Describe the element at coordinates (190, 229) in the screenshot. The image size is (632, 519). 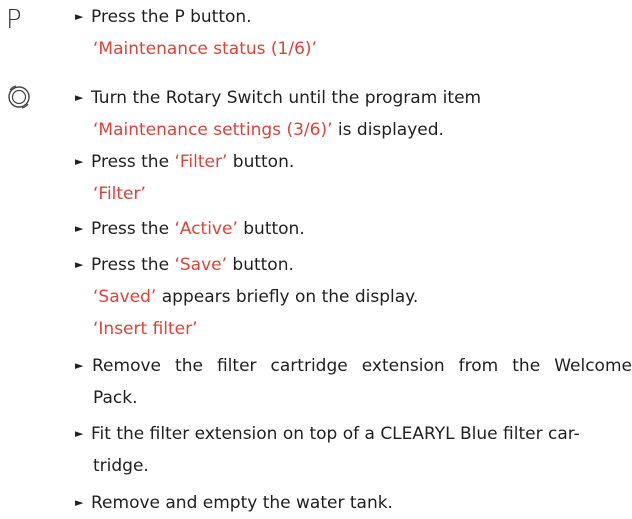
I see `step-4: ► Press the ‘Active’ button.` at that location.